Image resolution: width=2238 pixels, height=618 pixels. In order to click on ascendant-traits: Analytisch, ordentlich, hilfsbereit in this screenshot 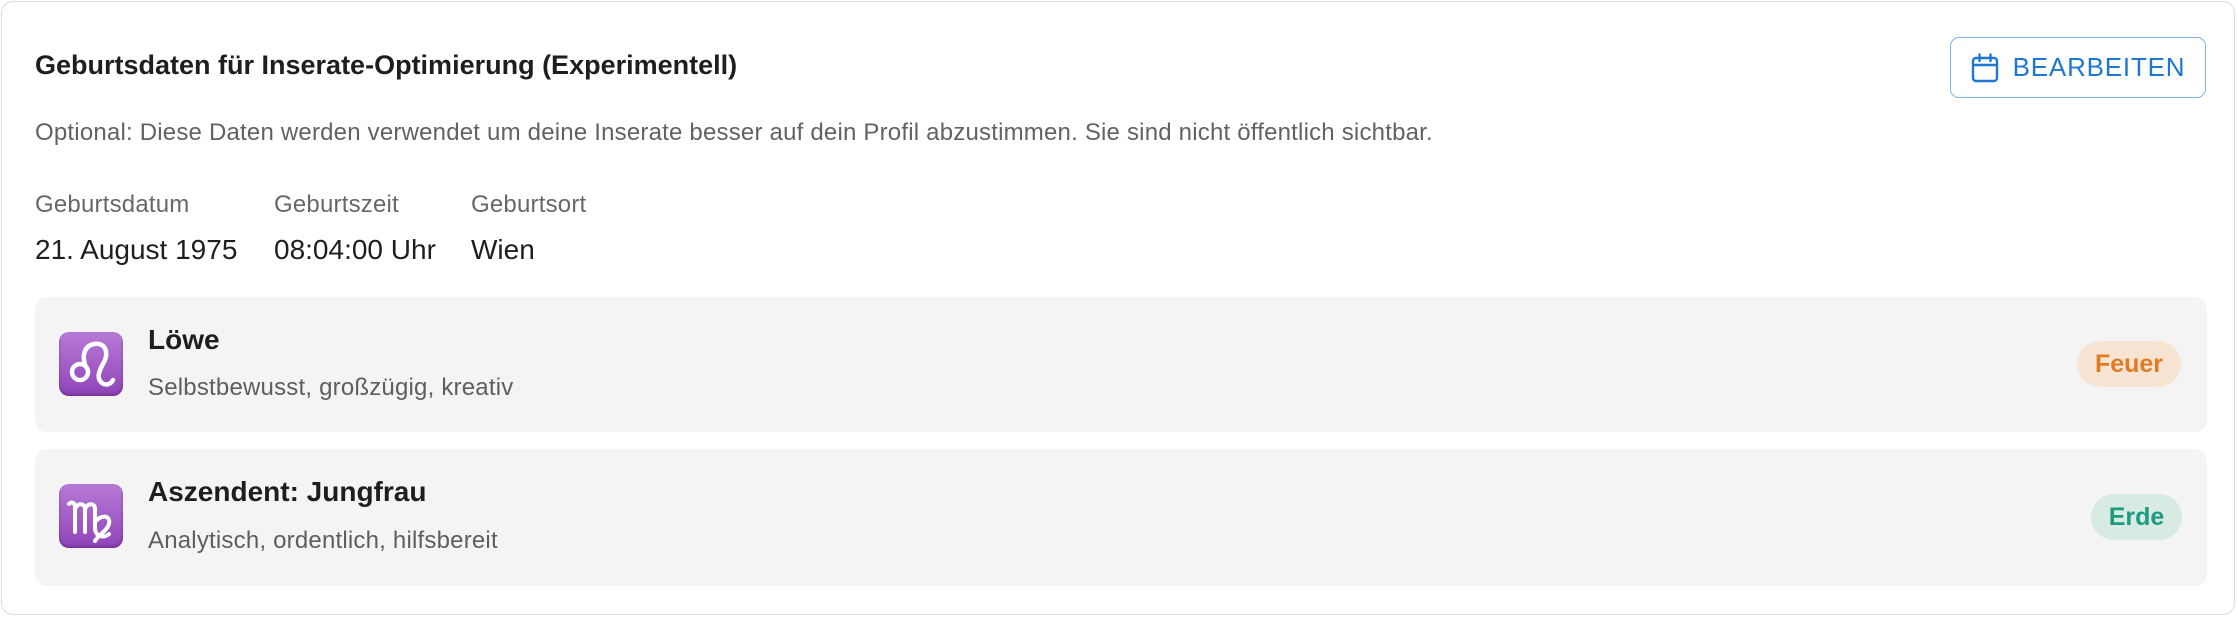, I will do `click(323, 540)`.